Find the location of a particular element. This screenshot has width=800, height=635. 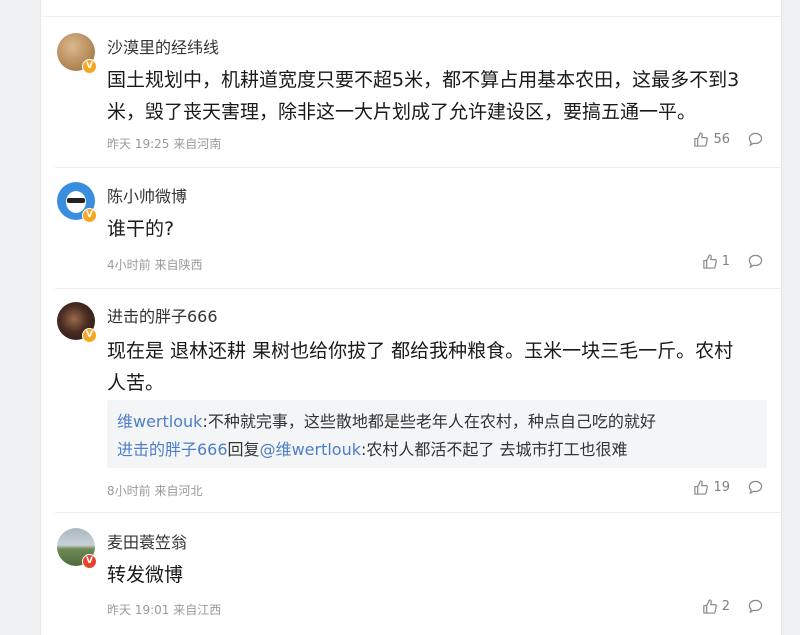

comment-text-line: 国土规划中，机耕道宽度只要不超5米，都不算占用基本农田，这最多不到3 is located at coordinates (423, 80).